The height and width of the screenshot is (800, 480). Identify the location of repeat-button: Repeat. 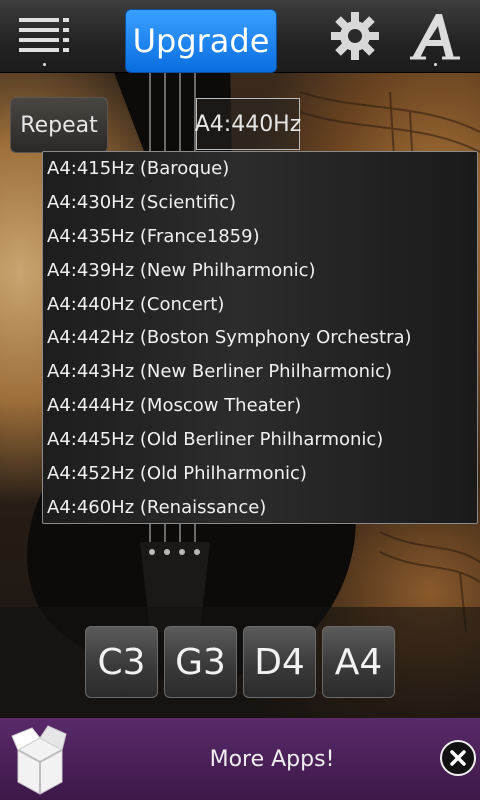
(59, 125).